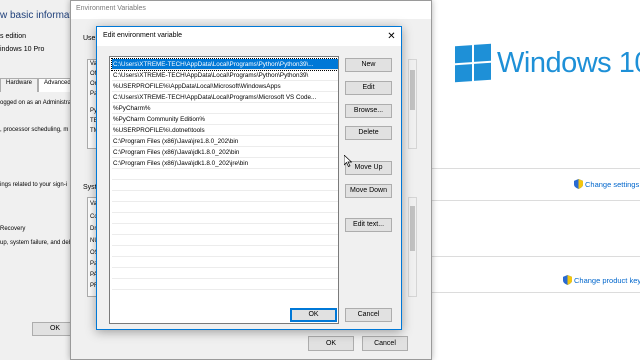 The width and height of the screenshot is (640, 360). I want to click on edit-button: Edit, so click(368, 88).